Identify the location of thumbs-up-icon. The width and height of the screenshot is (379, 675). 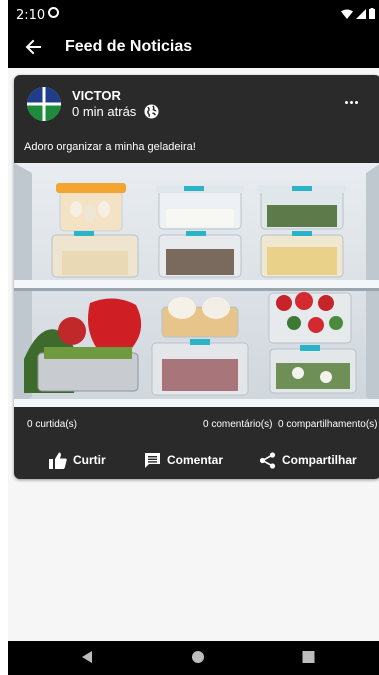
(58, 460).